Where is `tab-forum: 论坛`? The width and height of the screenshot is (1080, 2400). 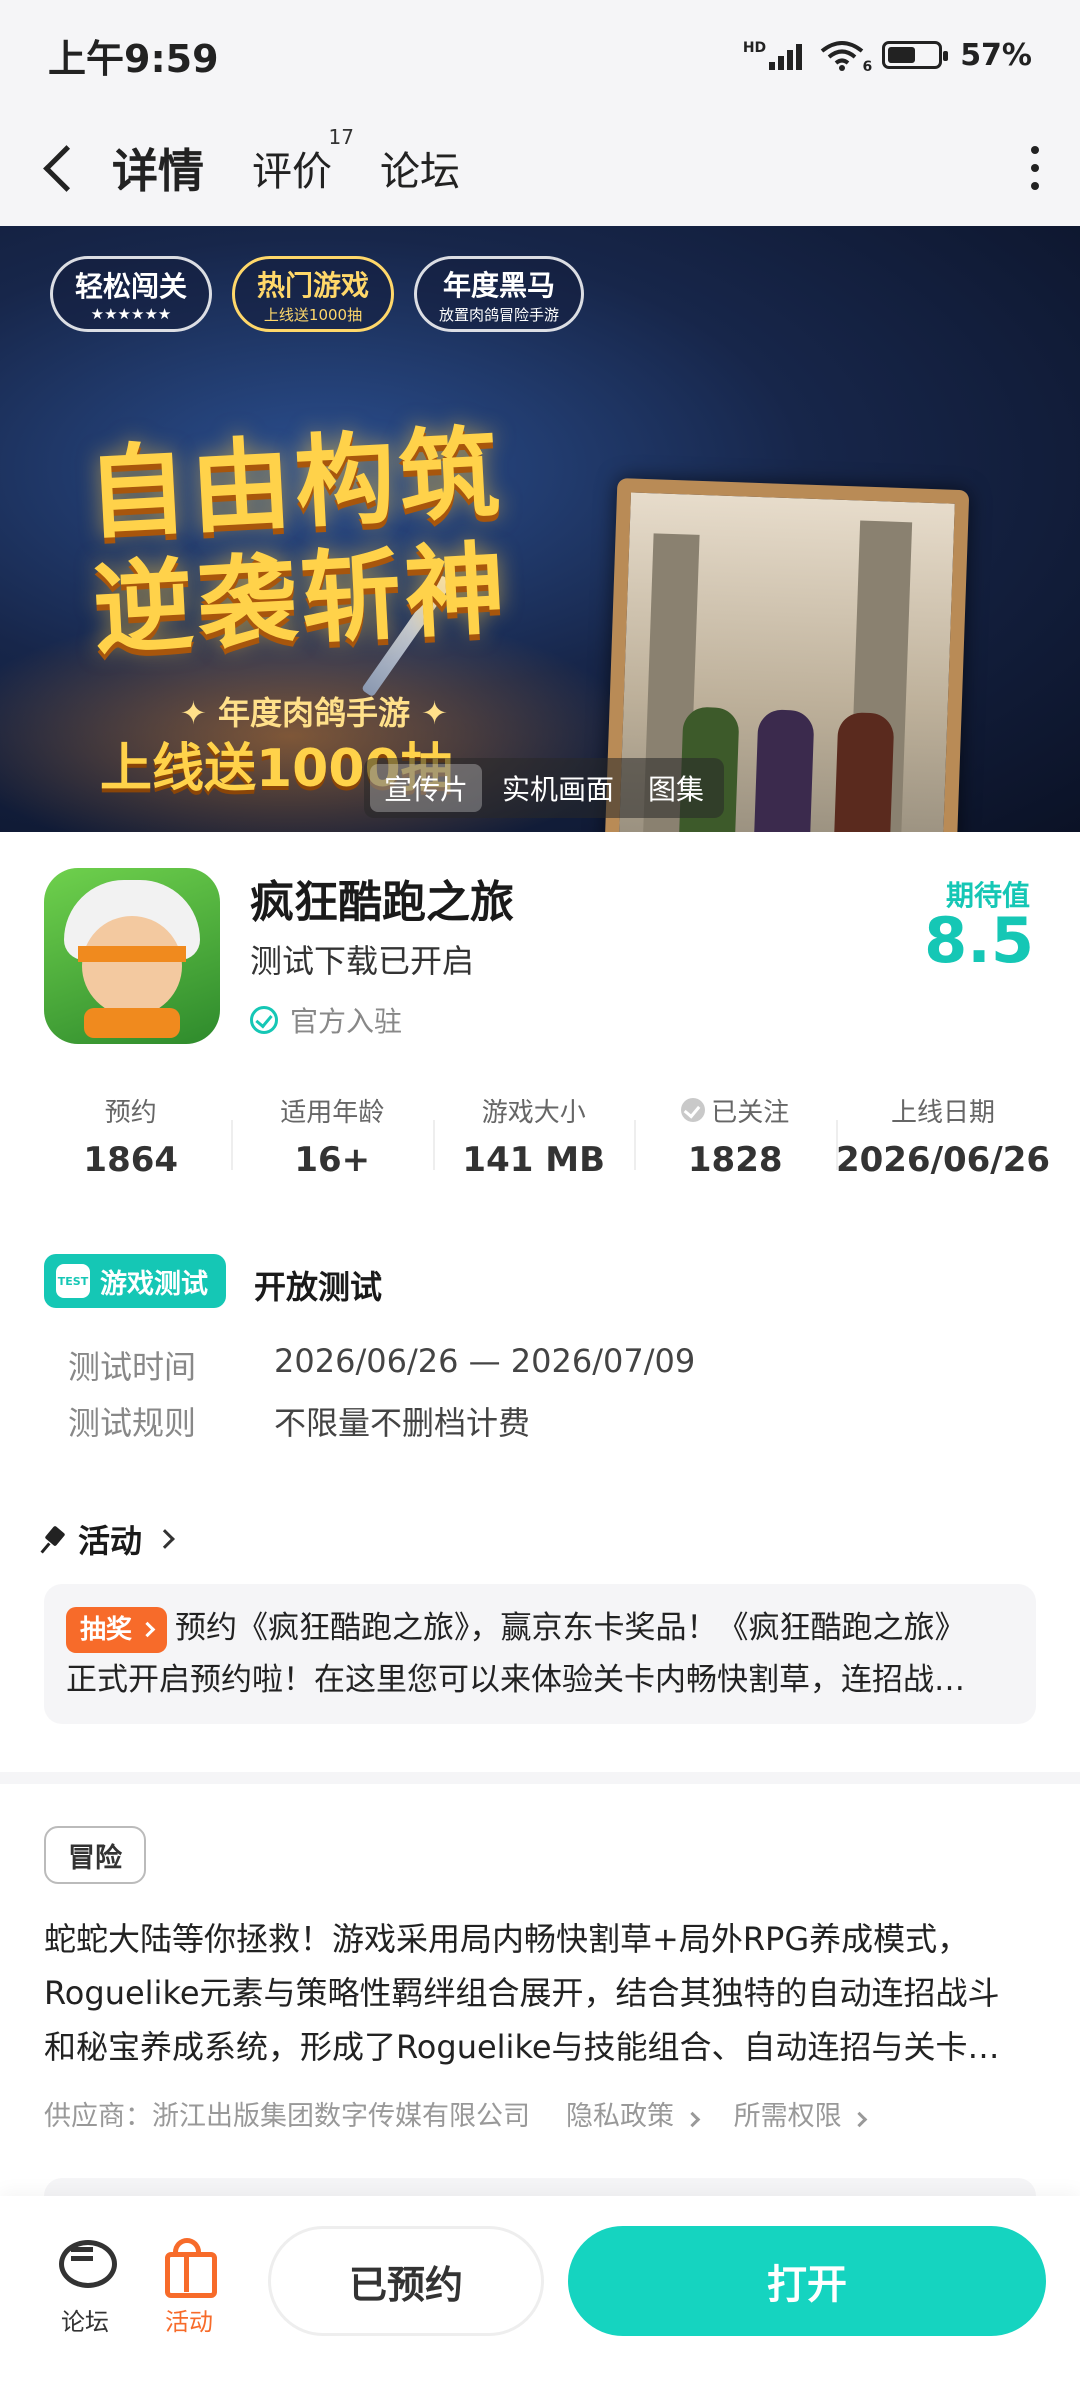 tab-forum: 论坛 is located at coordinates (420, 168).